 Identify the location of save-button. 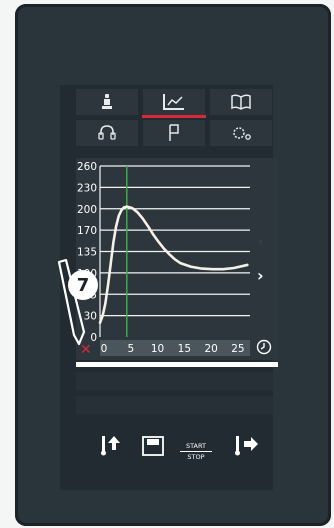
(153, 446).